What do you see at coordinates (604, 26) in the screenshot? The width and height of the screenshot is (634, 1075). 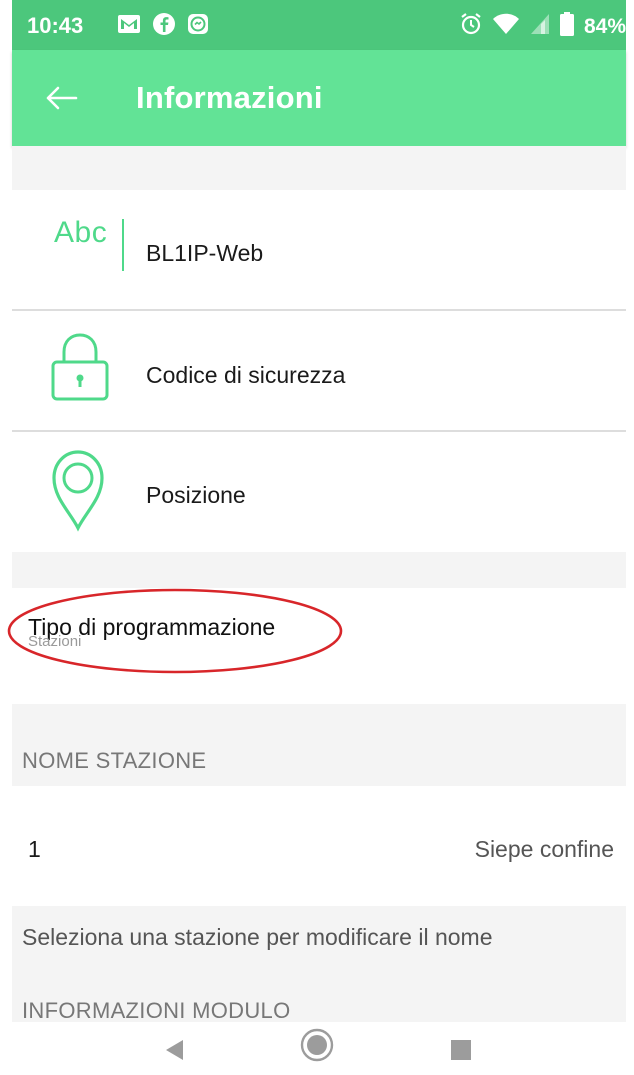 I see `battery-percent: 84%` at bounding box center [604, 26].